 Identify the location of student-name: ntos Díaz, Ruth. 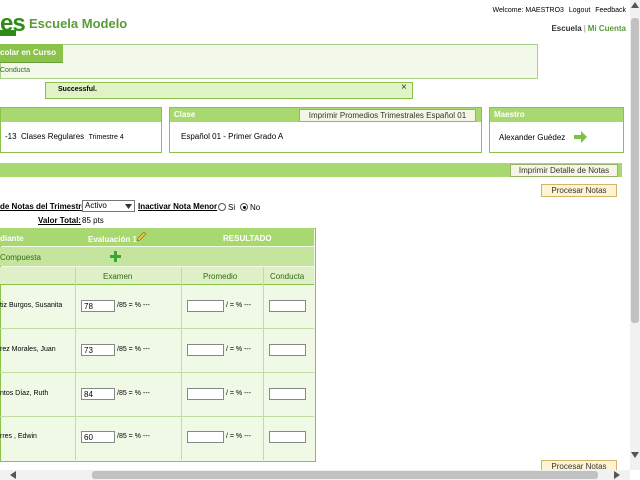
(24, 393).